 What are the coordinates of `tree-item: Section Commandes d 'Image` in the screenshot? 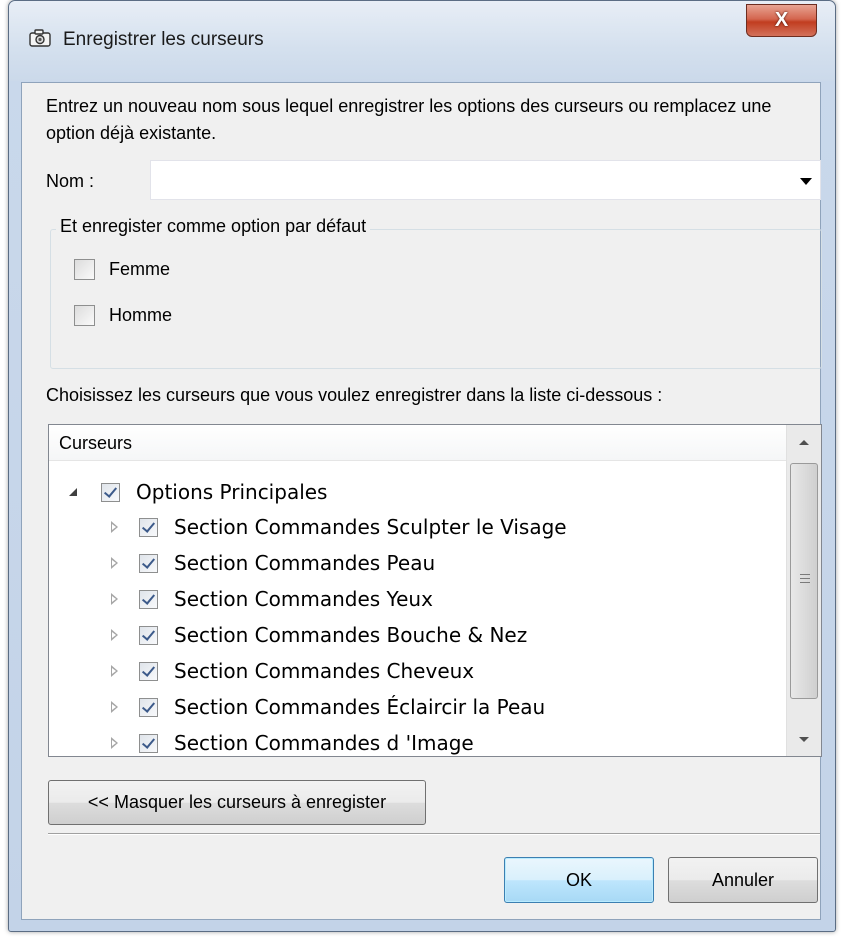 It's located at (290, 741).